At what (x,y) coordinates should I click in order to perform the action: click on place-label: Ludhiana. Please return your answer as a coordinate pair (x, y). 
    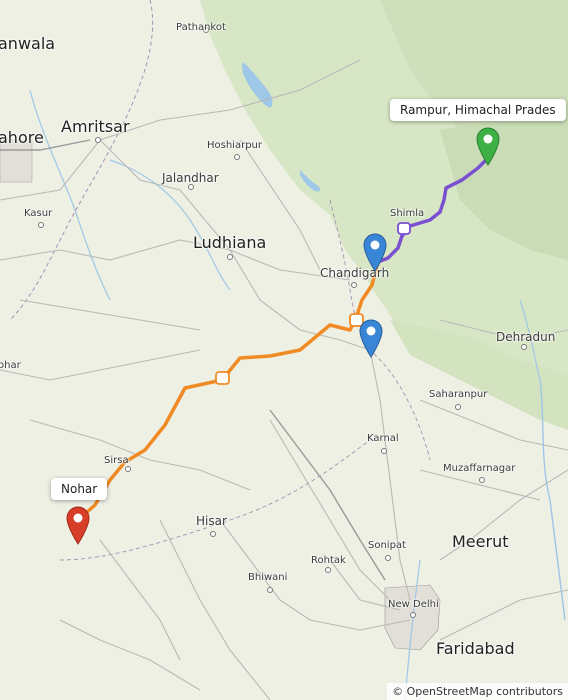
    Looking at the image, I should click on (230, 242).